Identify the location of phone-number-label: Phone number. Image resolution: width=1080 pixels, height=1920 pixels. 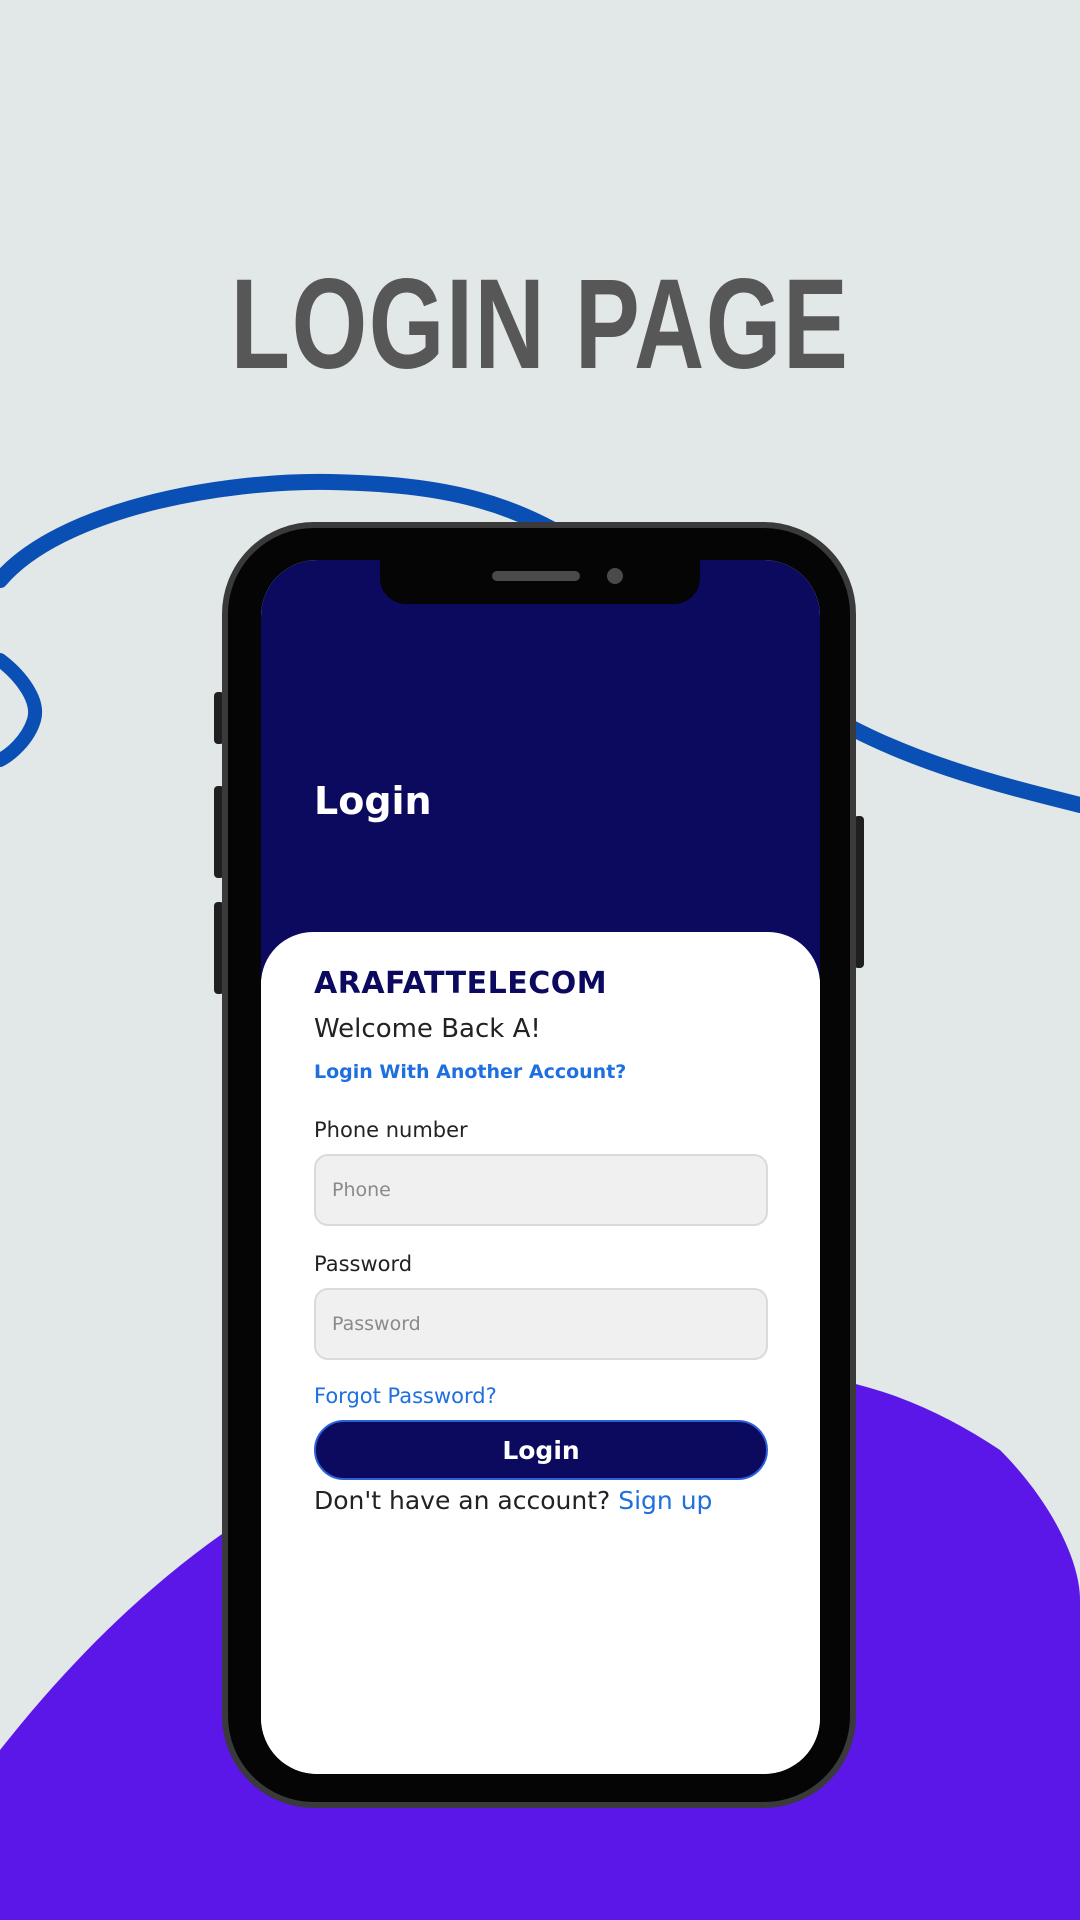
(391, 1130).